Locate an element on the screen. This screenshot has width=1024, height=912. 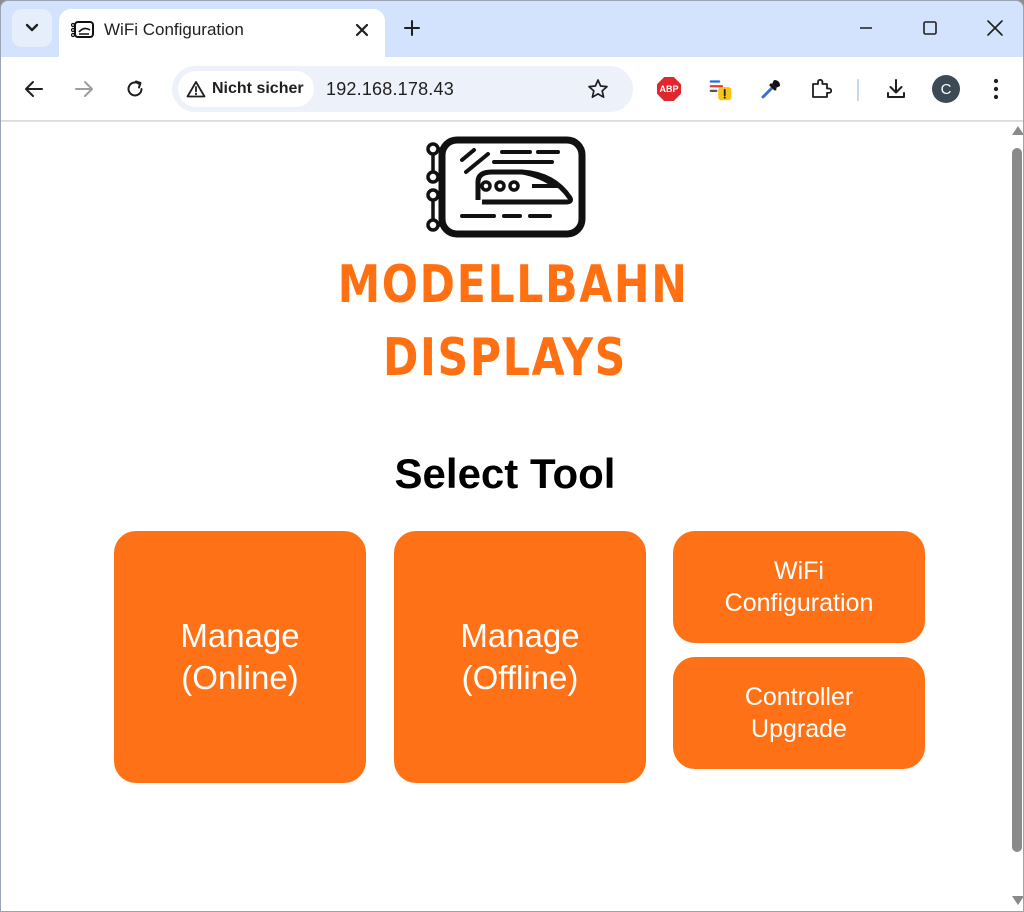
download-icon is located at coordinates (896, 88).